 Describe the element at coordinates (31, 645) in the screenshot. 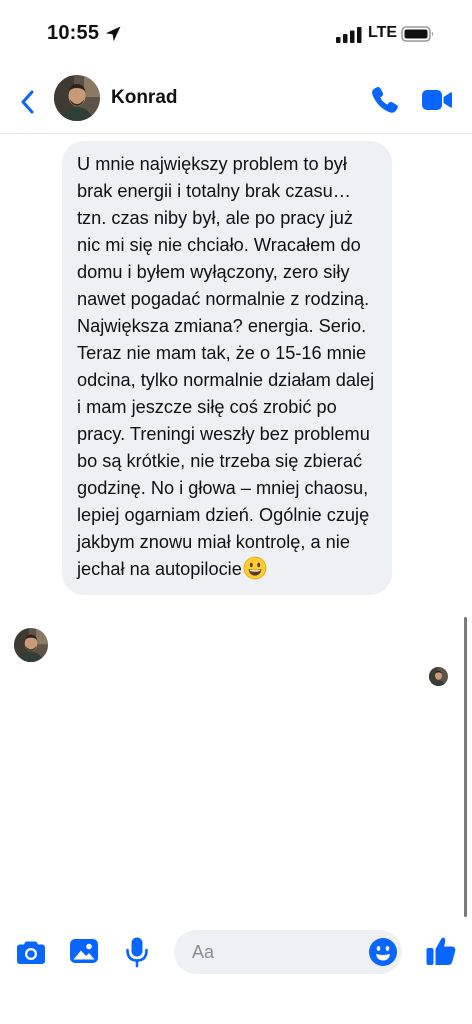

I see `sender-avatar` at that location.